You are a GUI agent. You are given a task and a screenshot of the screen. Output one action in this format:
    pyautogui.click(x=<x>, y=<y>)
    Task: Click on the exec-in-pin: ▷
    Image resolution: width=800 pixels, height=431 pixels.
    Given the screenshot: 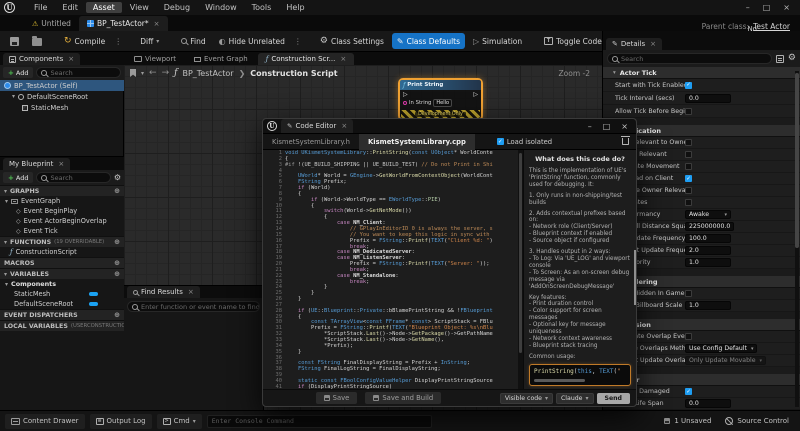 What is the action you would take?
    pyautogui.click(x=405, y=94)
    